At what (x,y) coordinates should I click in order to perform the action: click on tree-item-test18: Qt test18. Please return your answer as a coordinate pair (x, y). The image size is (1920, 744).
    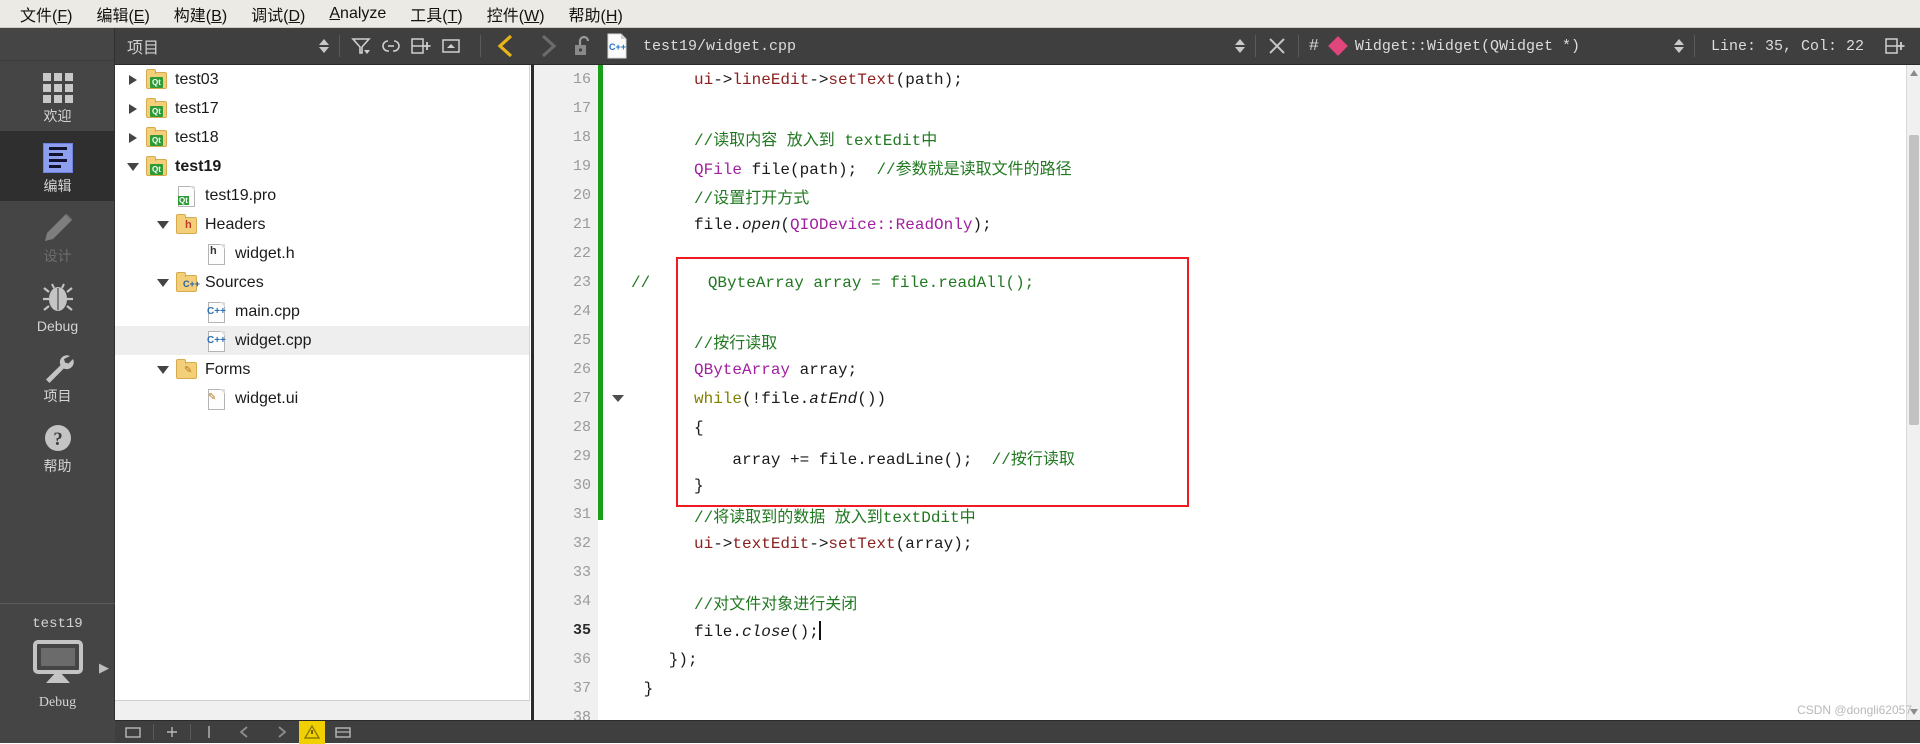
    Looking at the image, I should click on (322, 137).